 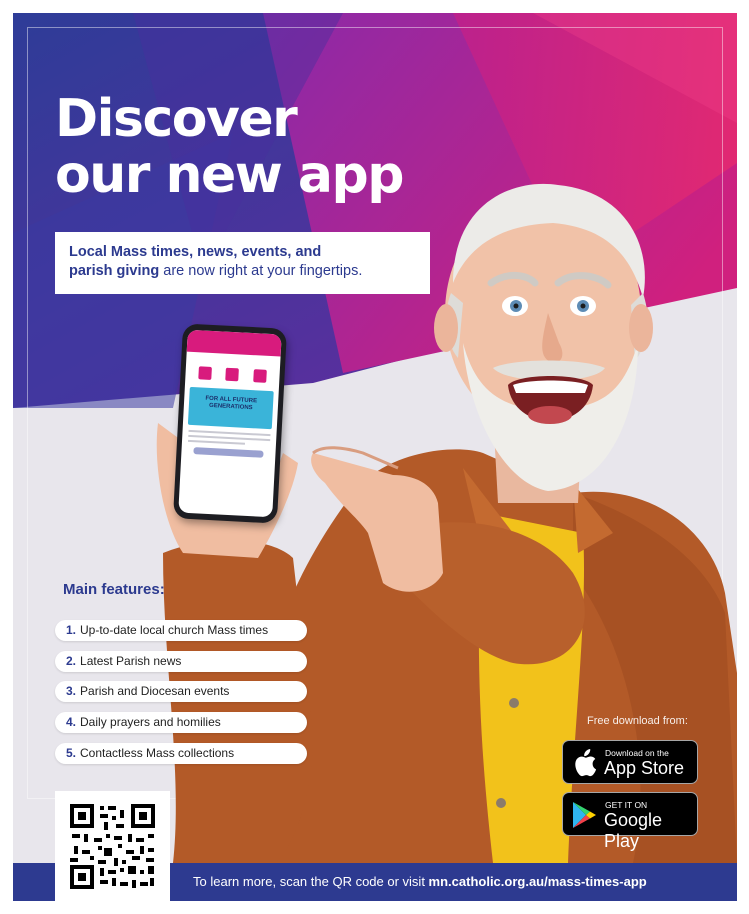 I want to click on google-play-button: GET IT ON Google Play, so click(x=630, y=821).